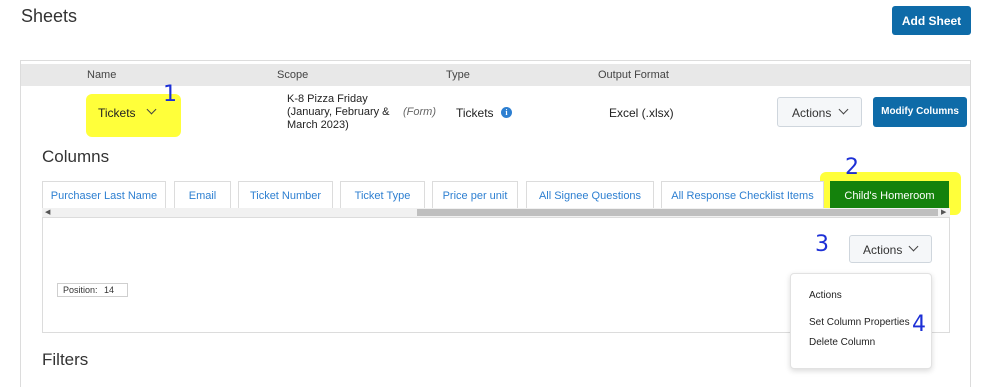  I want to click on header-name: Name, so click(102, 75).